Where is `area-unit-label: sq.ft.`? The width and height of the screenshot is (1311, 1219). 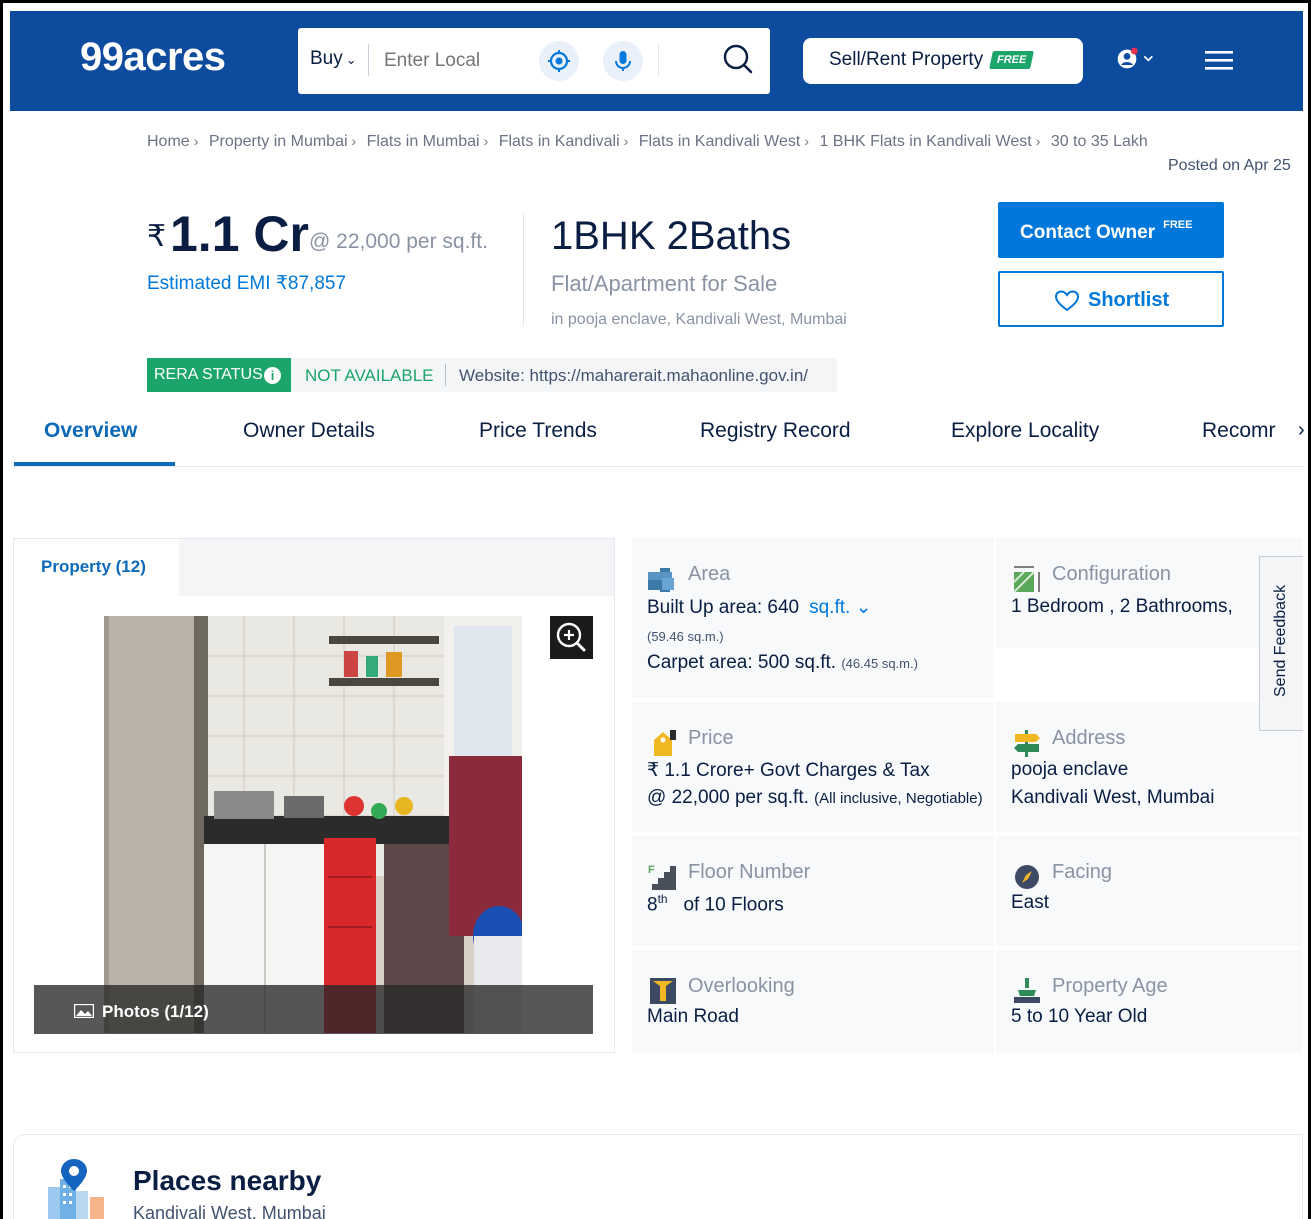 area-unit-label: sq.ft. is located at coordinates (830, 607).